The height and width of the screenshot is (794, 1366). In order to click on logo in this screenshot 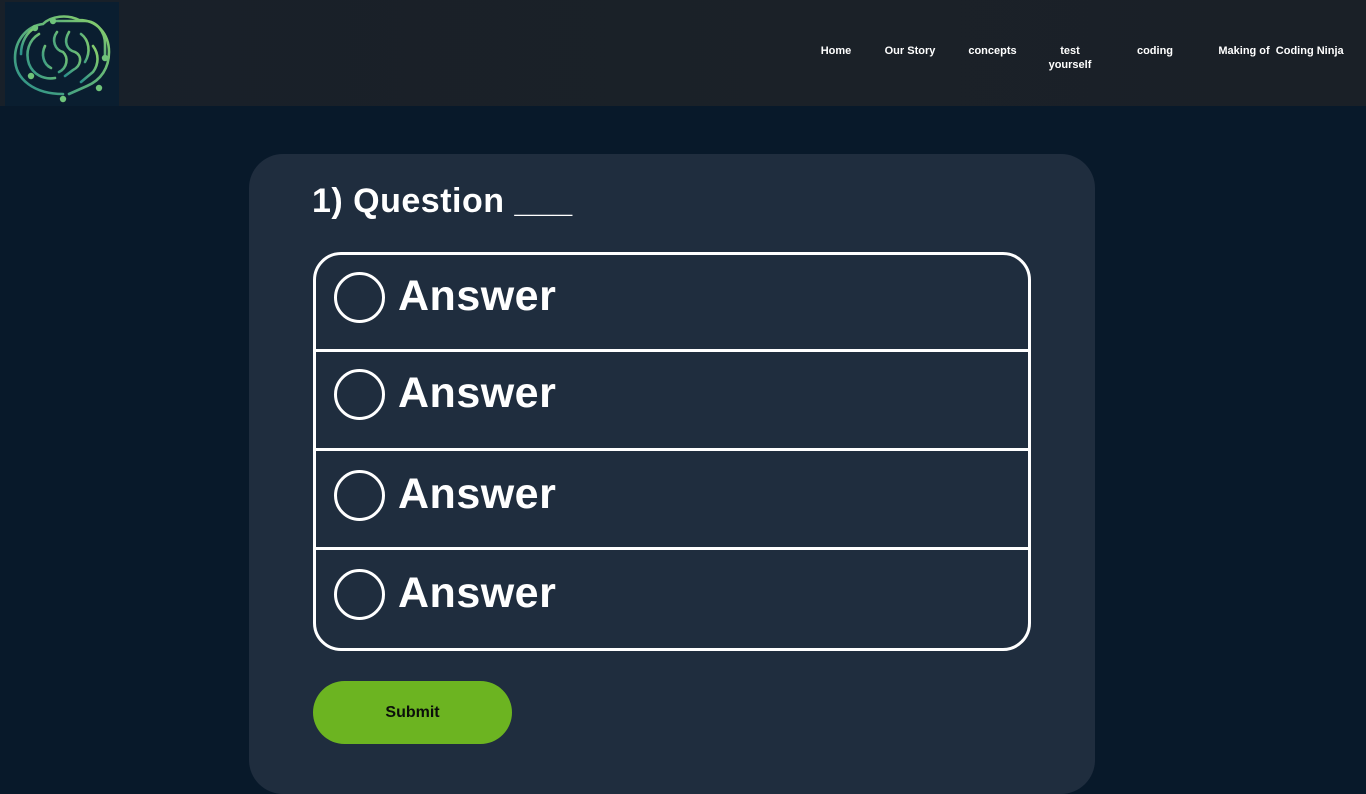, I will do `click(62, 54)`.